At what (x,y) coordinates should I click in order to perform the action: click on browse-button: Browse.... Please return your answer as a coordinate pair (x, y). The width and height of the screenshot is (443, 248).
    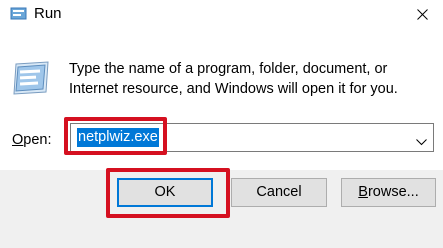
    Looking at the image, I should click on (388, 192).